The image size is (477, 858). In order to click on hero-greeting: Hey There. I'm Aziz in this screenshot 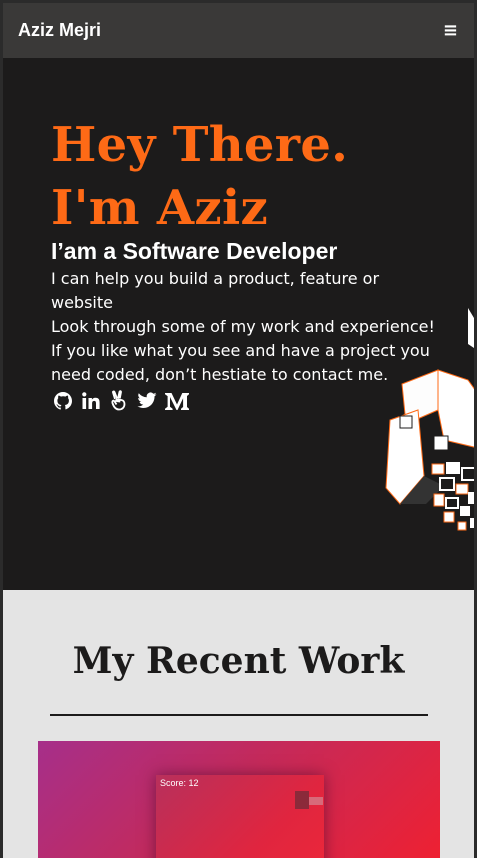, I will do `click(199, 177)`.